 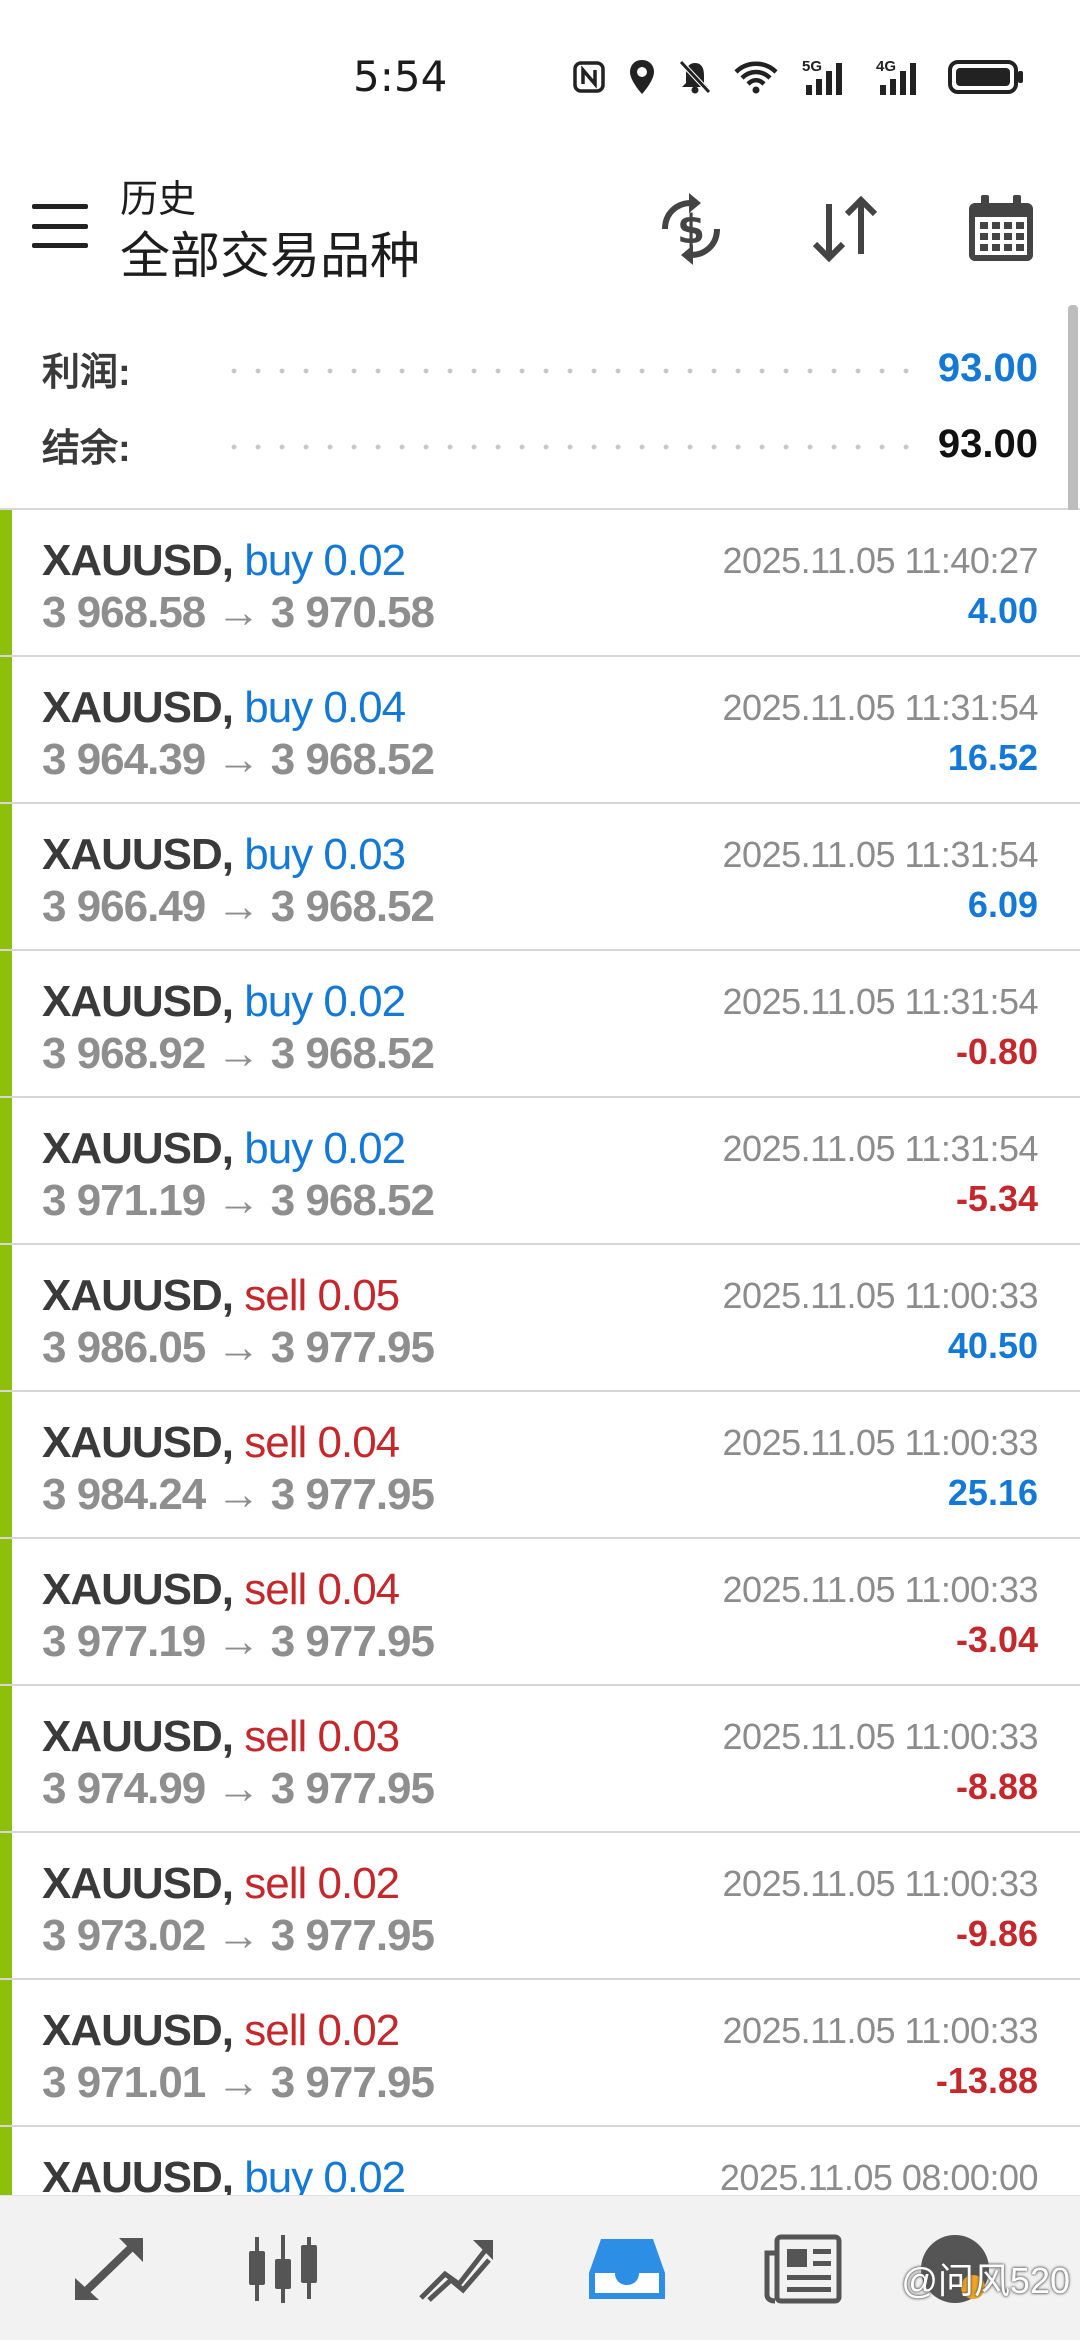 I want to click on dotted-leader, so click(x=566, y=447).